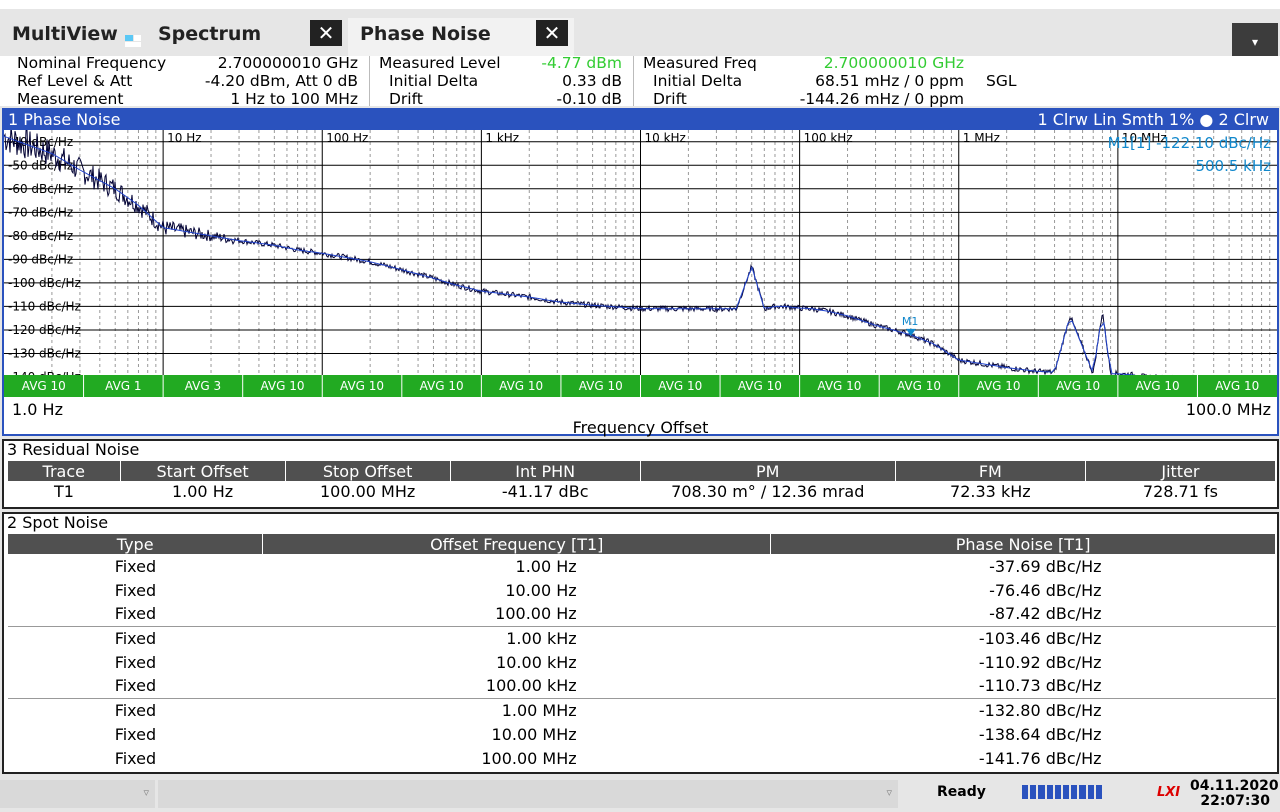  What do you see at coordinates (881, 99) in the screenshot?
I see `drift2-value: -144.26 mHz / 0 ppm` at bounding box center [881, 99].